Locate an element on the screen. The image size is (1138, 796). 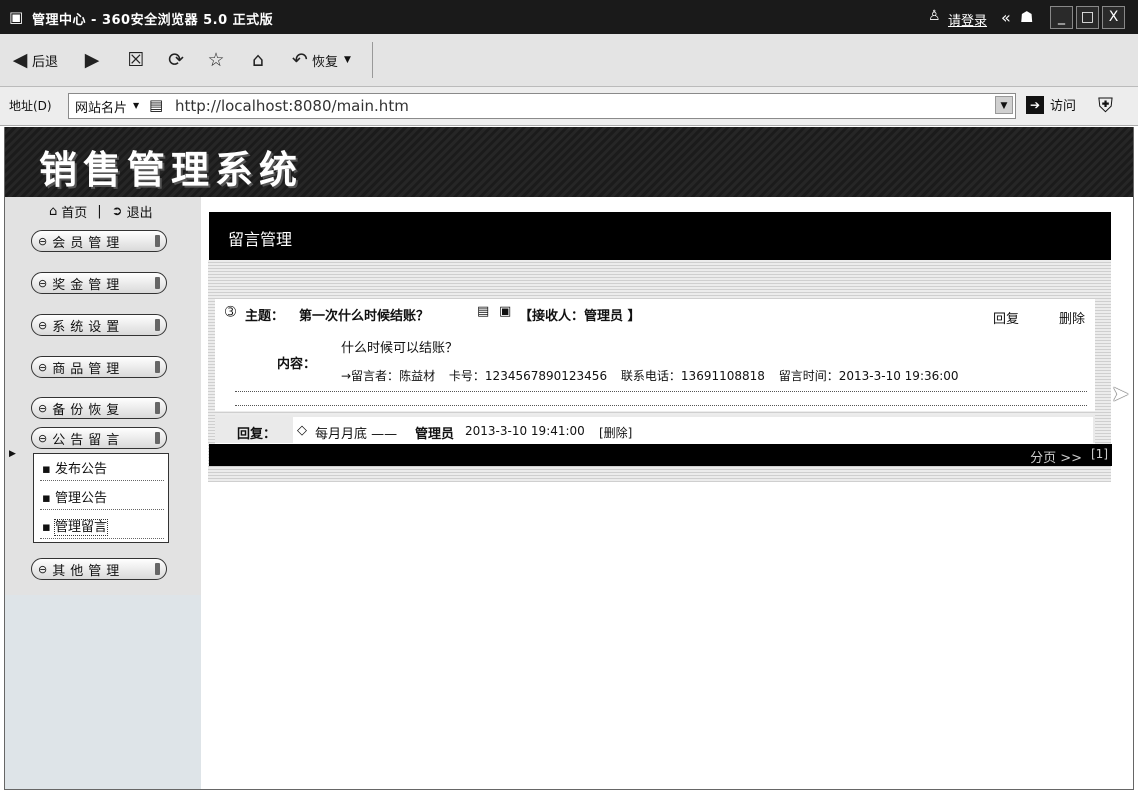
forward-arrow-icon: ▶ is located at coordinates (92, 60).